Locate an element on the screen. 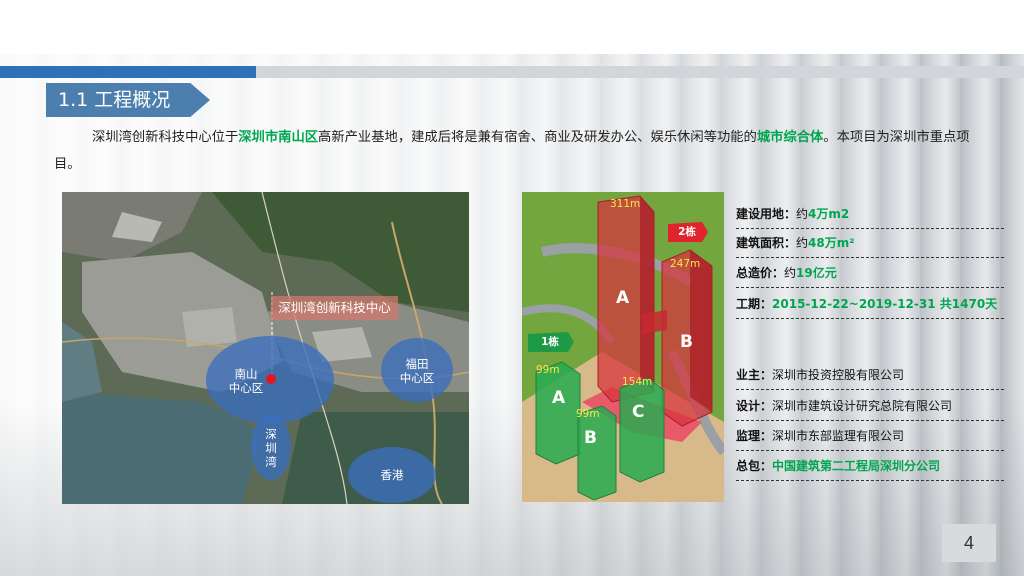 This screenshot has width=1024, height=576. info-contractor: 总包：中国建筑第二工程局深圳分公司 is located at coordinates (870, 468).